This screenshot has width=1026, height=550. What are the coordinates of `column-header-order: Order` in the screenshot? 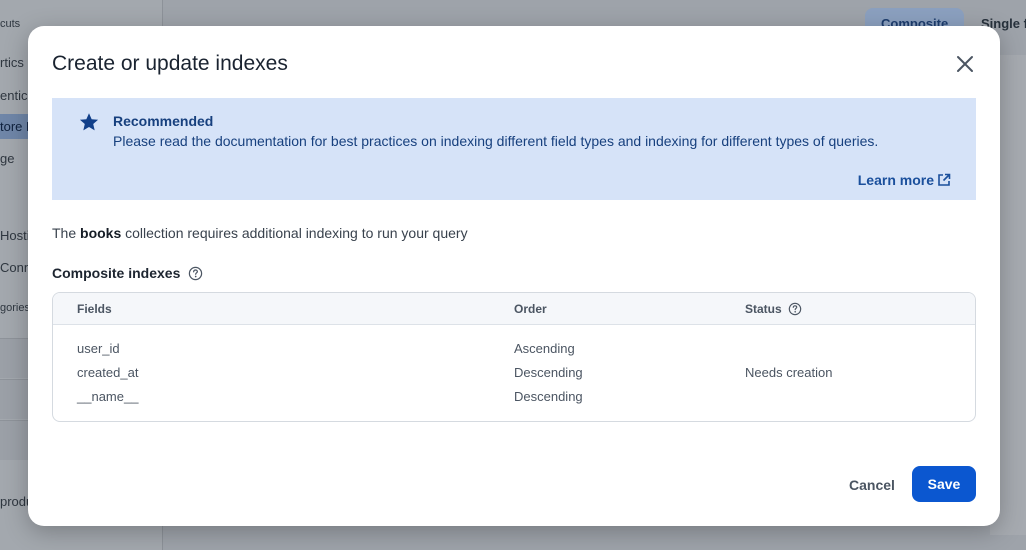 It's located at (530, 309).